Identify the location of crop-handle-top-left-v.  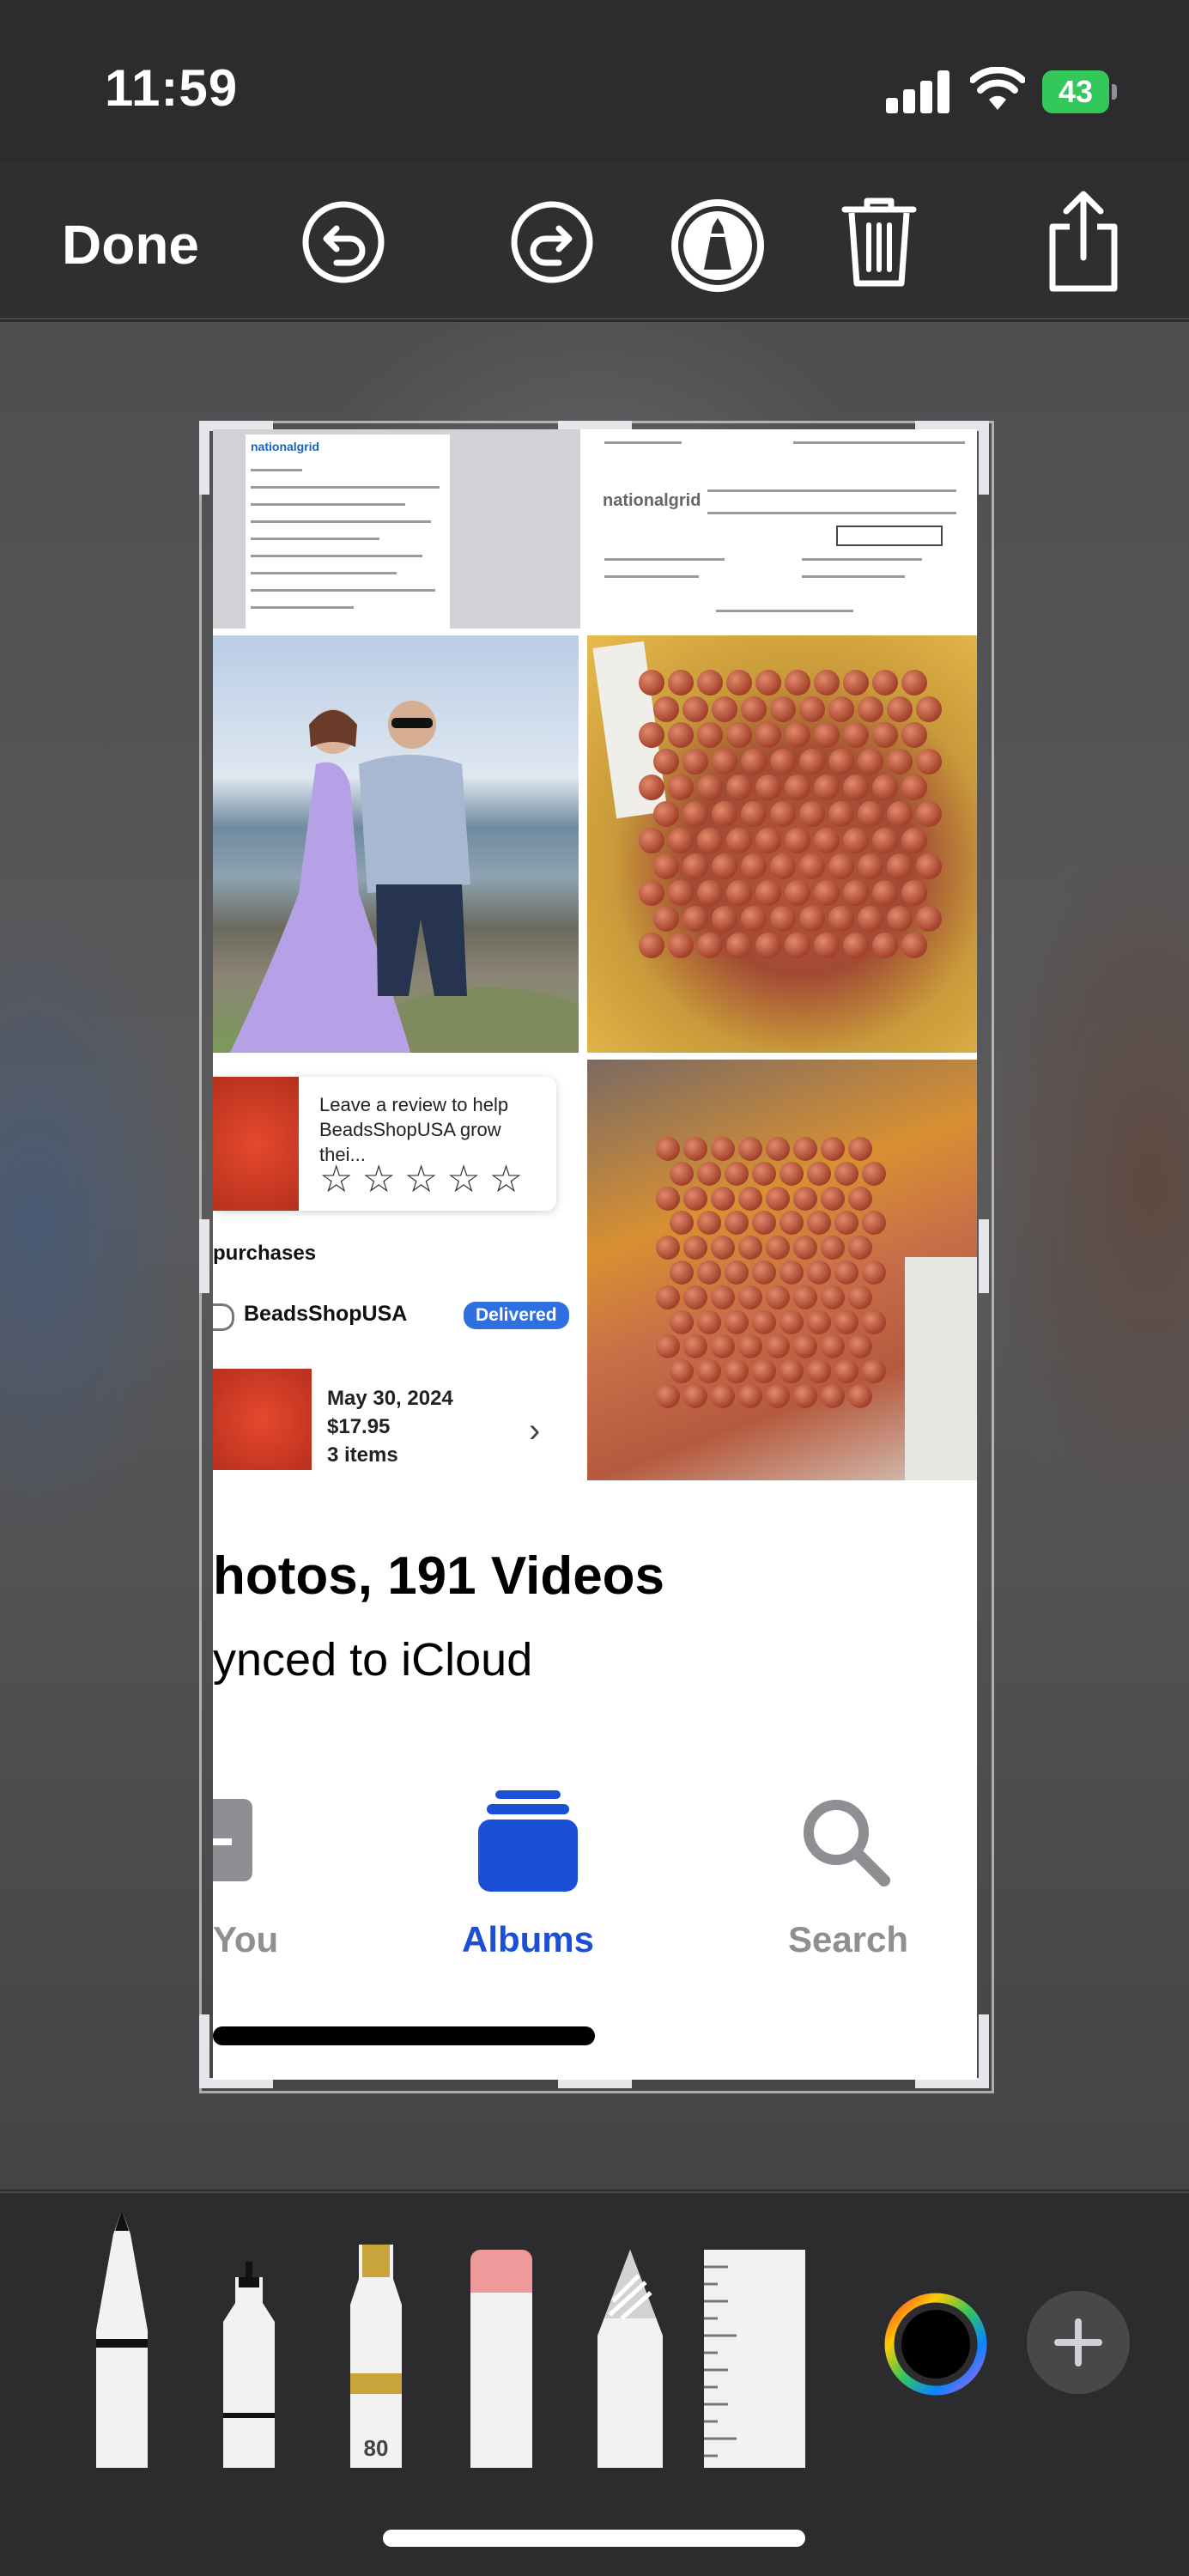
(204, 458).